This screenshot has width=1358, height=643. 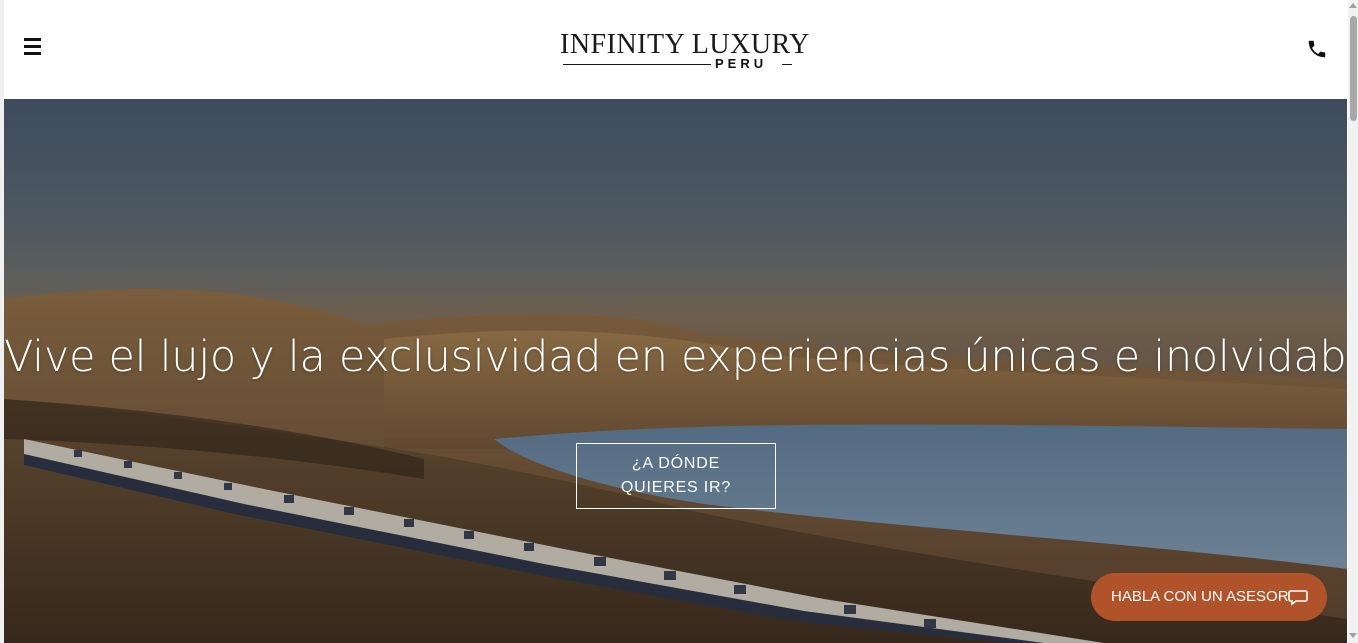 I want to click on where-to-go-button: ¿A DÓNDE QUIERES IR?, so click(x=676, y=476).